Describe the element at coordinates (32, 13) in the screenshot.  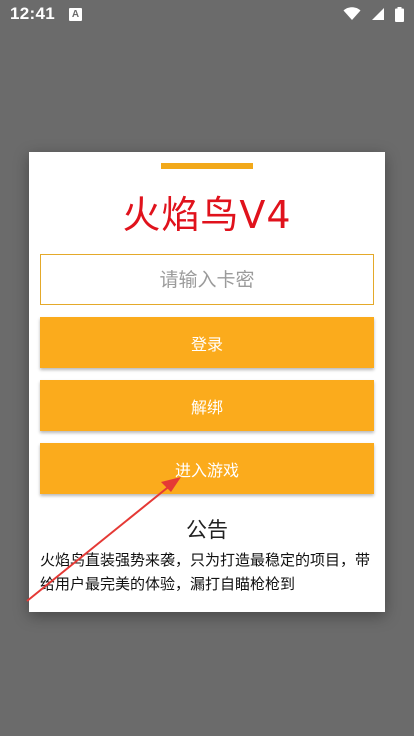
I see `status-time: 12:41` at that location.